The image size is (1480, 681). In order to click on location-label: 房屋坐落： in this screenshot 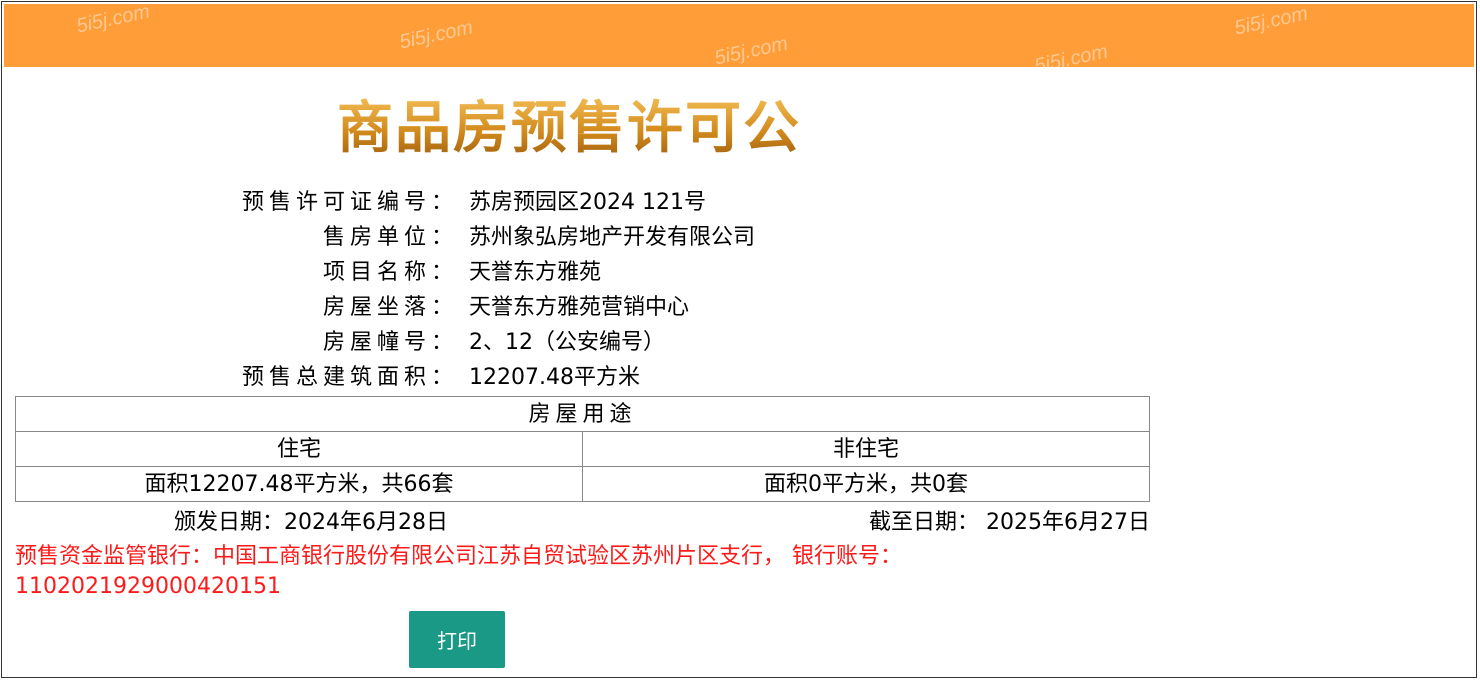, I will do `click(390, 307)`.